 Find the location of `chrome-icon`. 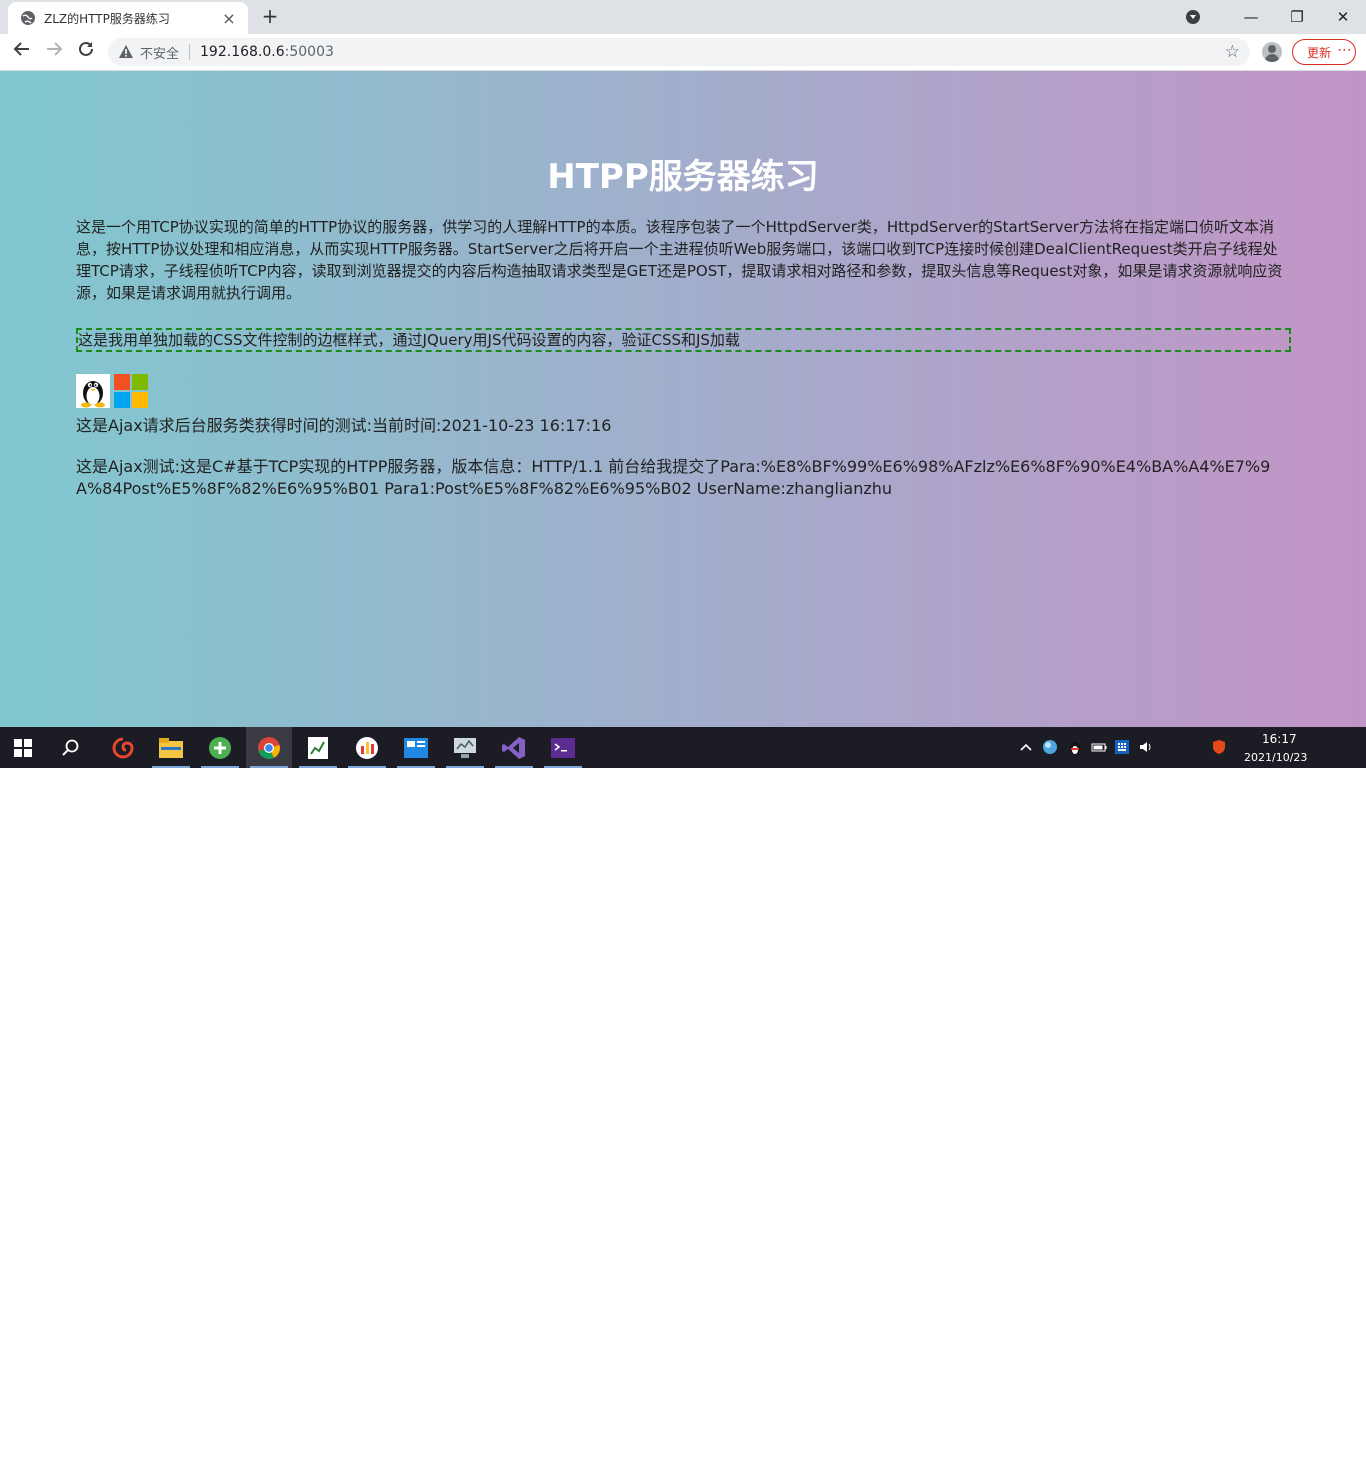

chrome-icon is located at coordinates (269, 747).